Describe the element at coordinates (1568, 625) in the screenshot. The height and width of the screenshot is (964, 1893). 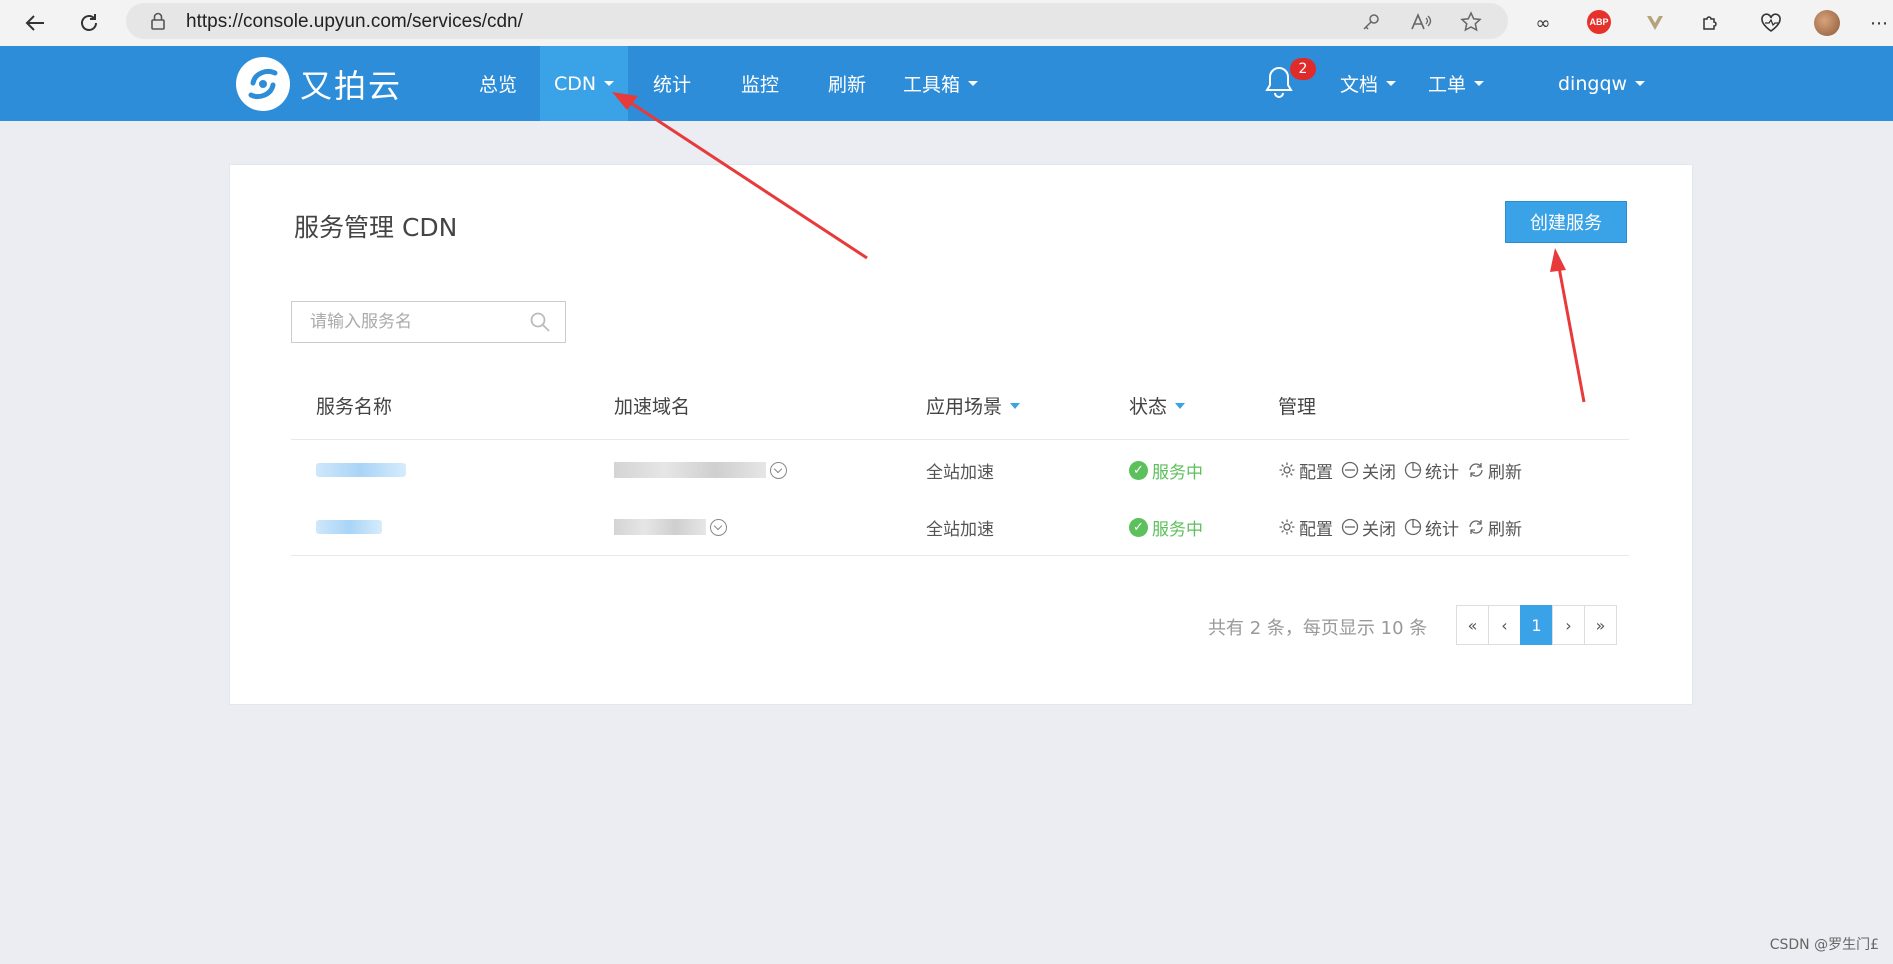
I see `next-page-button: ›` at that location.